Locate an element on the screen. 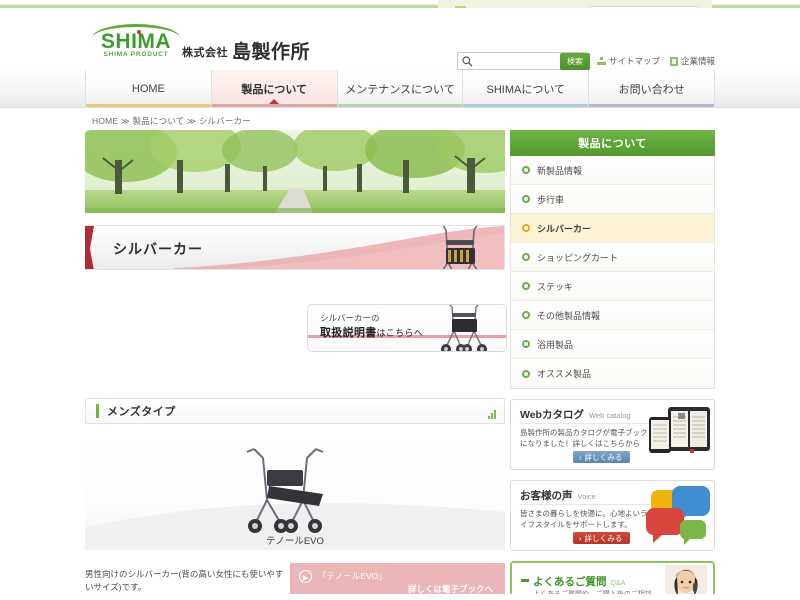 The image size is (800, 600). hero-image is located at coordinates (295, 171).